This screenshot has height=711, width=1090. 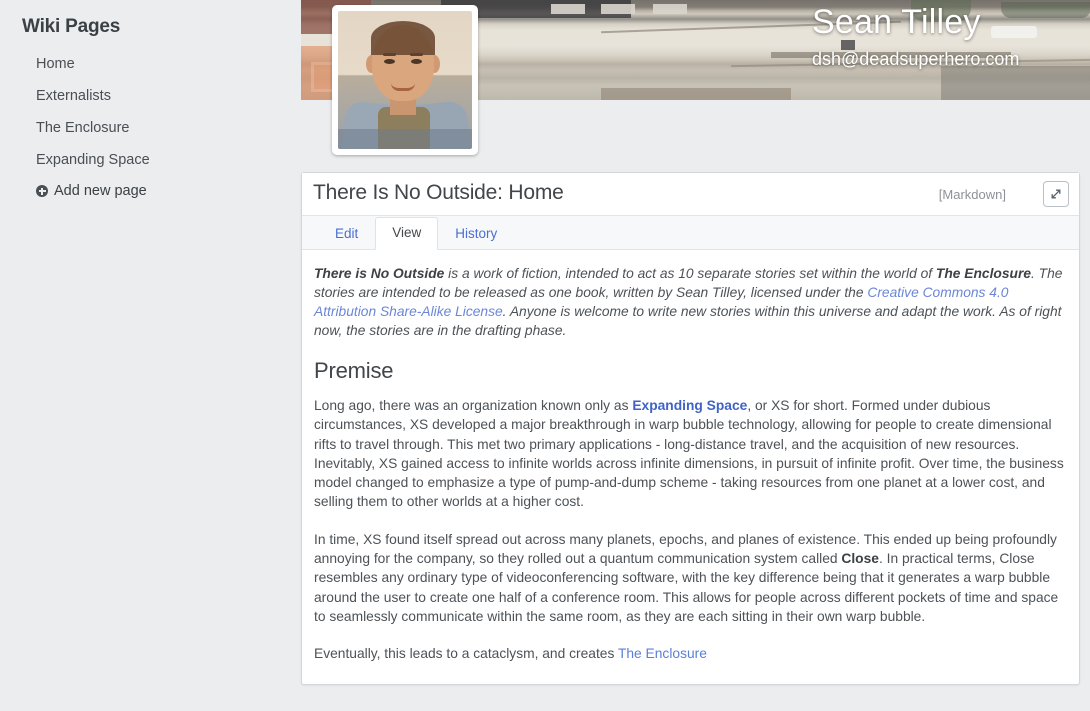 I want to click on intro-bold-title: There is No Outside, so click(x=379, y=273).